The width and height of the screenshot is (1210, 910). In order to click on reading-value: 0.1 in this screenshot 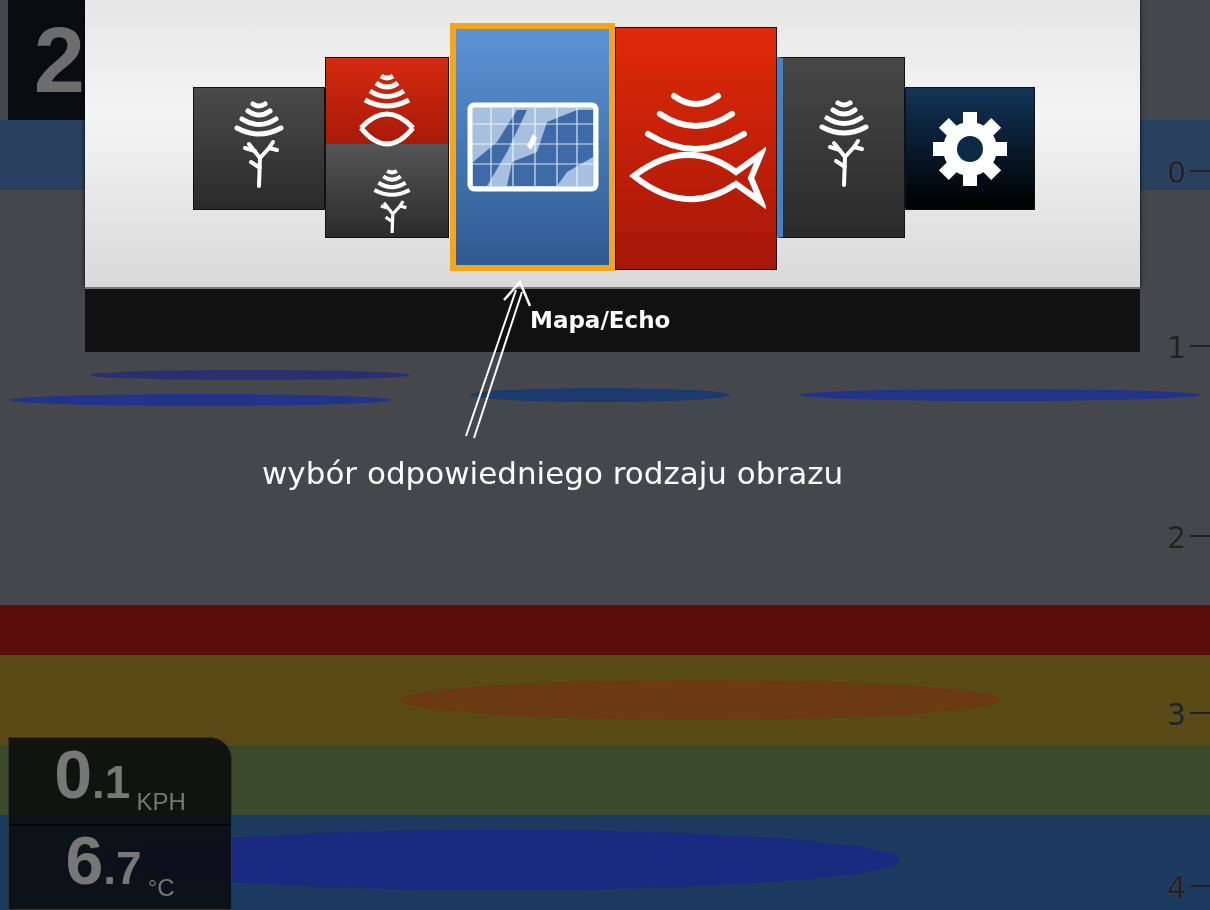, I will do `click(92, 774)`.